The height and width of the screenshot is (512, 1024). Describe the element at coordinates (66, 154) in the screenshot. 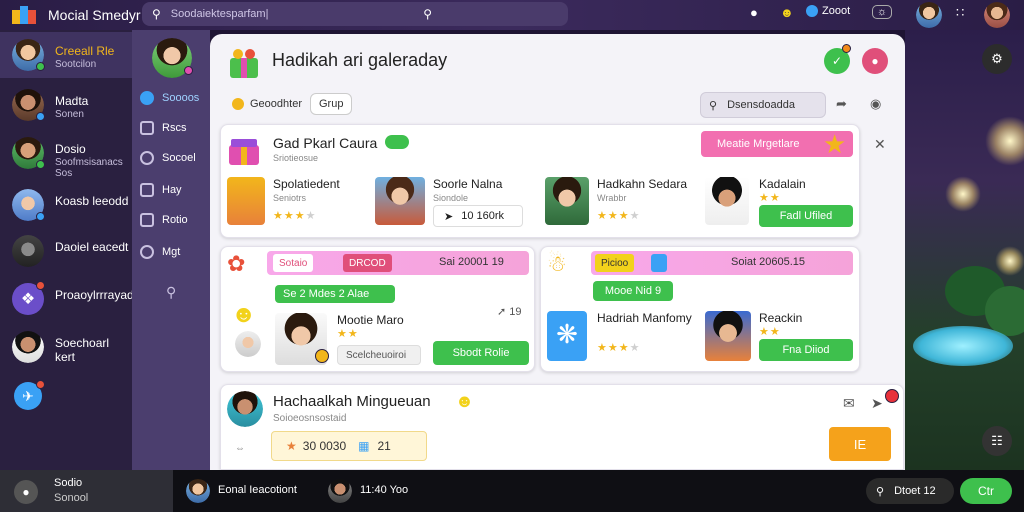

I see `sidebar-item-2: Dosio Soofmsisanacs Sos` at that location.